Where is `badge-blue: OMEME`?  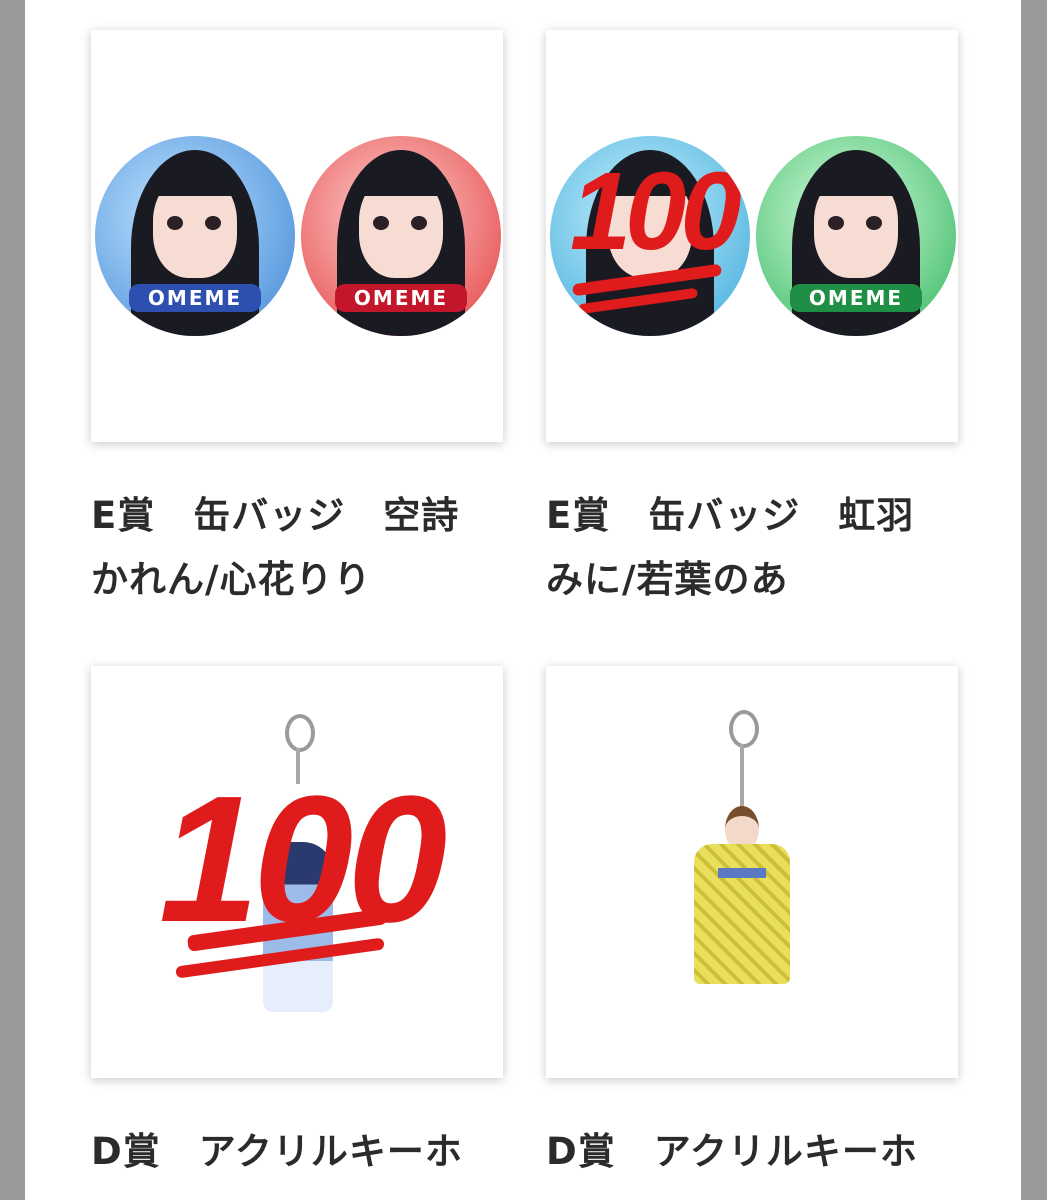
badge-blue: OMEME is located at coordinates (195, 236).